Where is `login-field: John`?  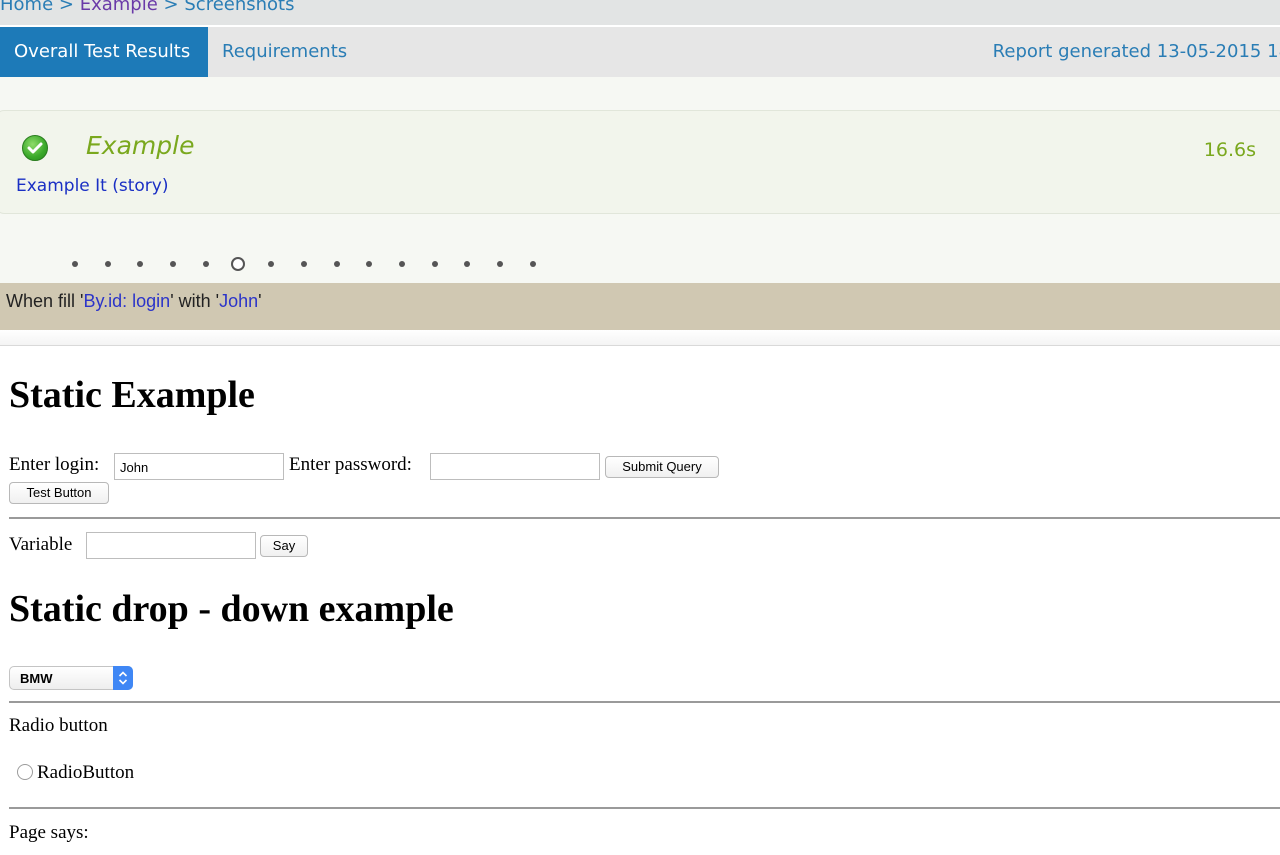 login-field: John is located at coordinates (199, 466).